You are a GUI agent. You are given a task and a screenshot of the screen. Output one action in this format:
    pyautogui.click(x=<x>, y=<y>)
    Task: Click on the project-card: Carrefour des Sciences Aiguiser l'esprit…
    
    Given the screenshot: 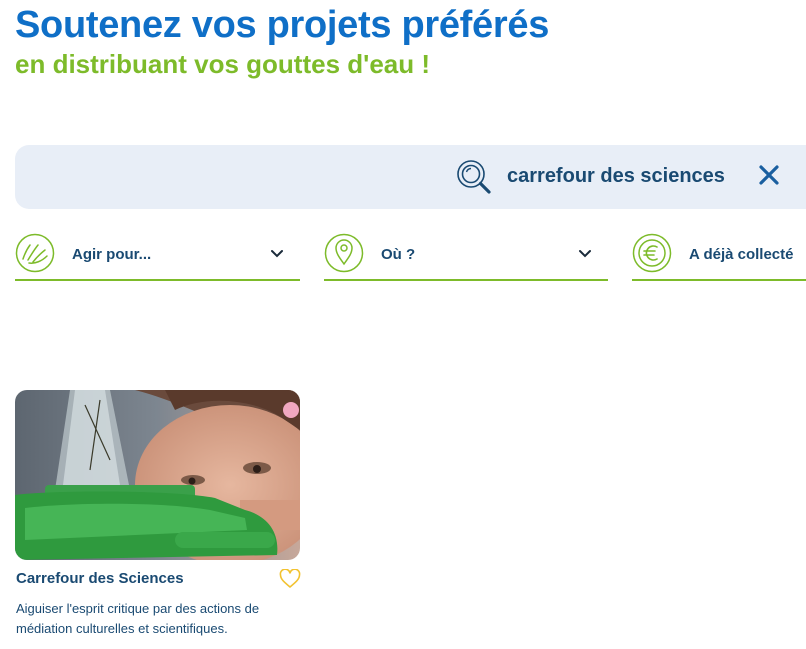 What is the action you would take?
    pyautogui.click(x=158, y=513)
    